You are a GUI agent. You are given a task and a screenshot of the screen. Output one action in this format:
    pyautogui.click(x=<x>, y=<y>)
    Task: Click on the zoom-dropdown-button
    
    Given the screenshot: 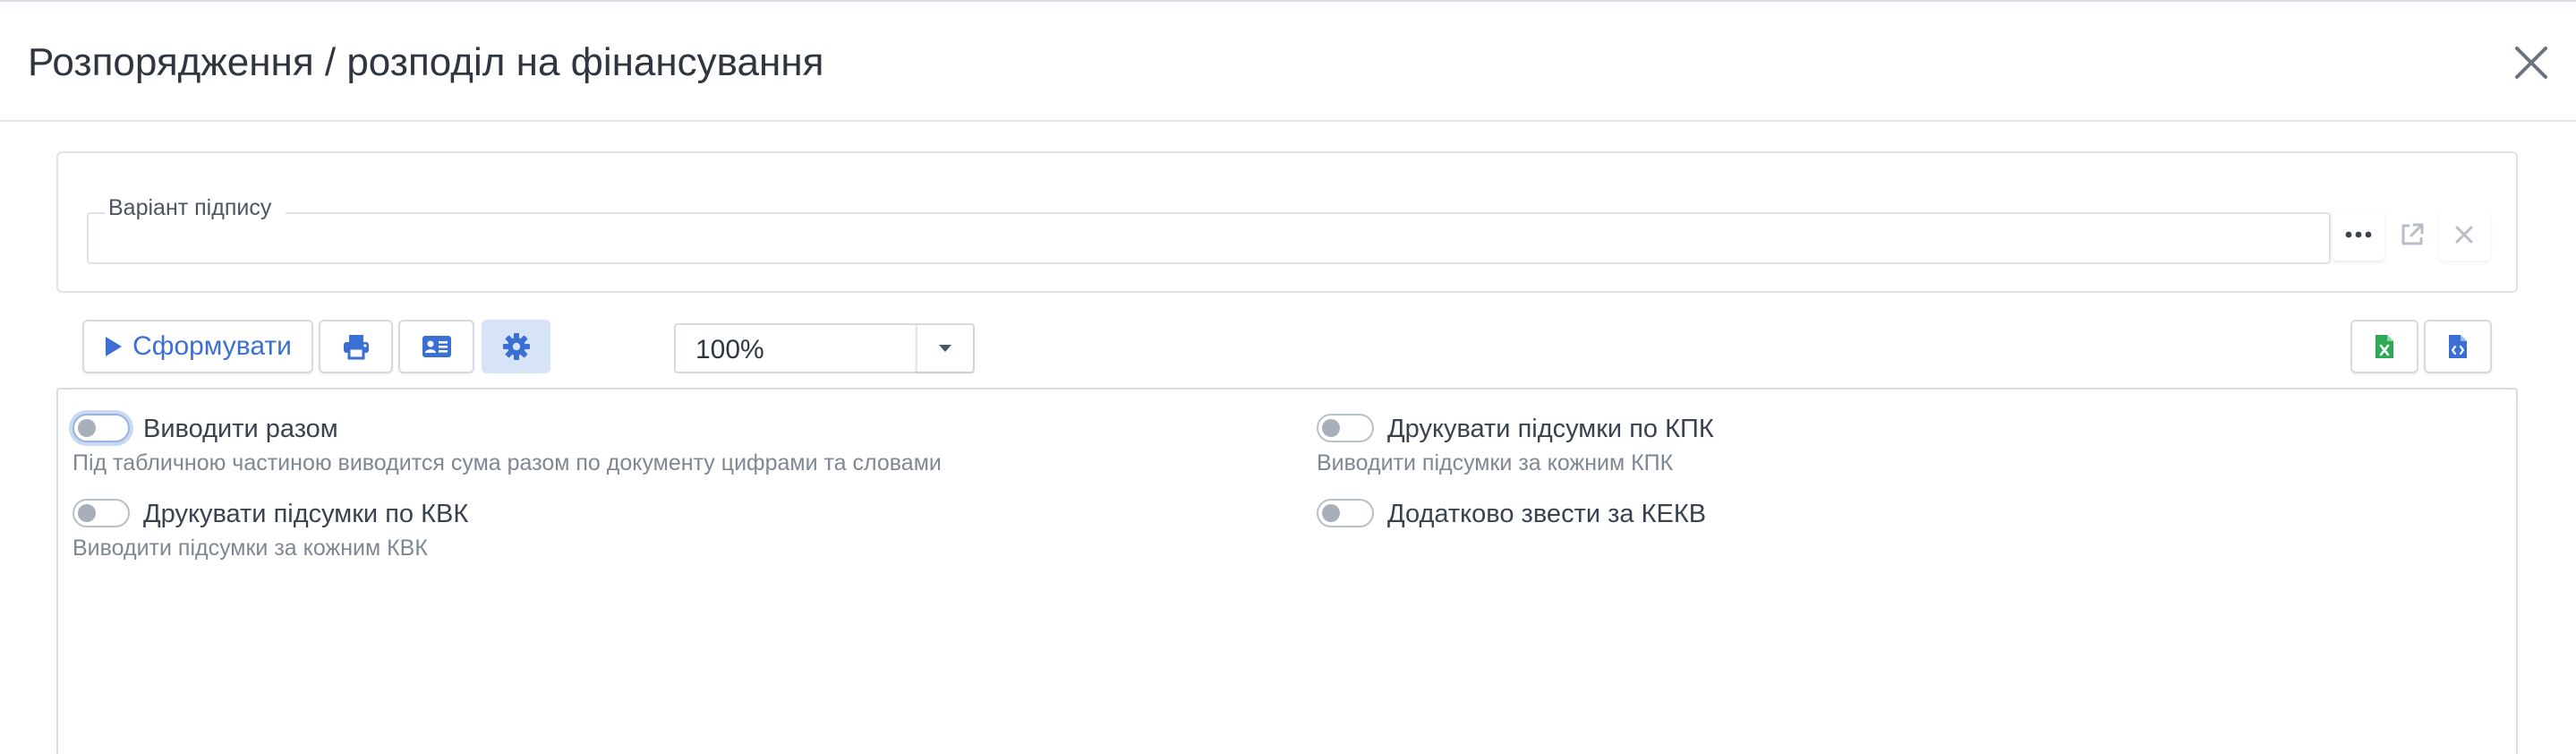 What is the action you would take?
    pyautogui.click(x=944, y=348)
    